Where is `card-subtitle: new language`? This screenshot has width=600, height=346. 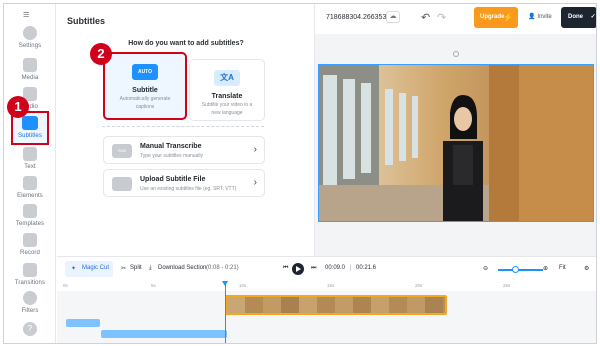 card-subtitle: new language is located at coordinates (227, 113).